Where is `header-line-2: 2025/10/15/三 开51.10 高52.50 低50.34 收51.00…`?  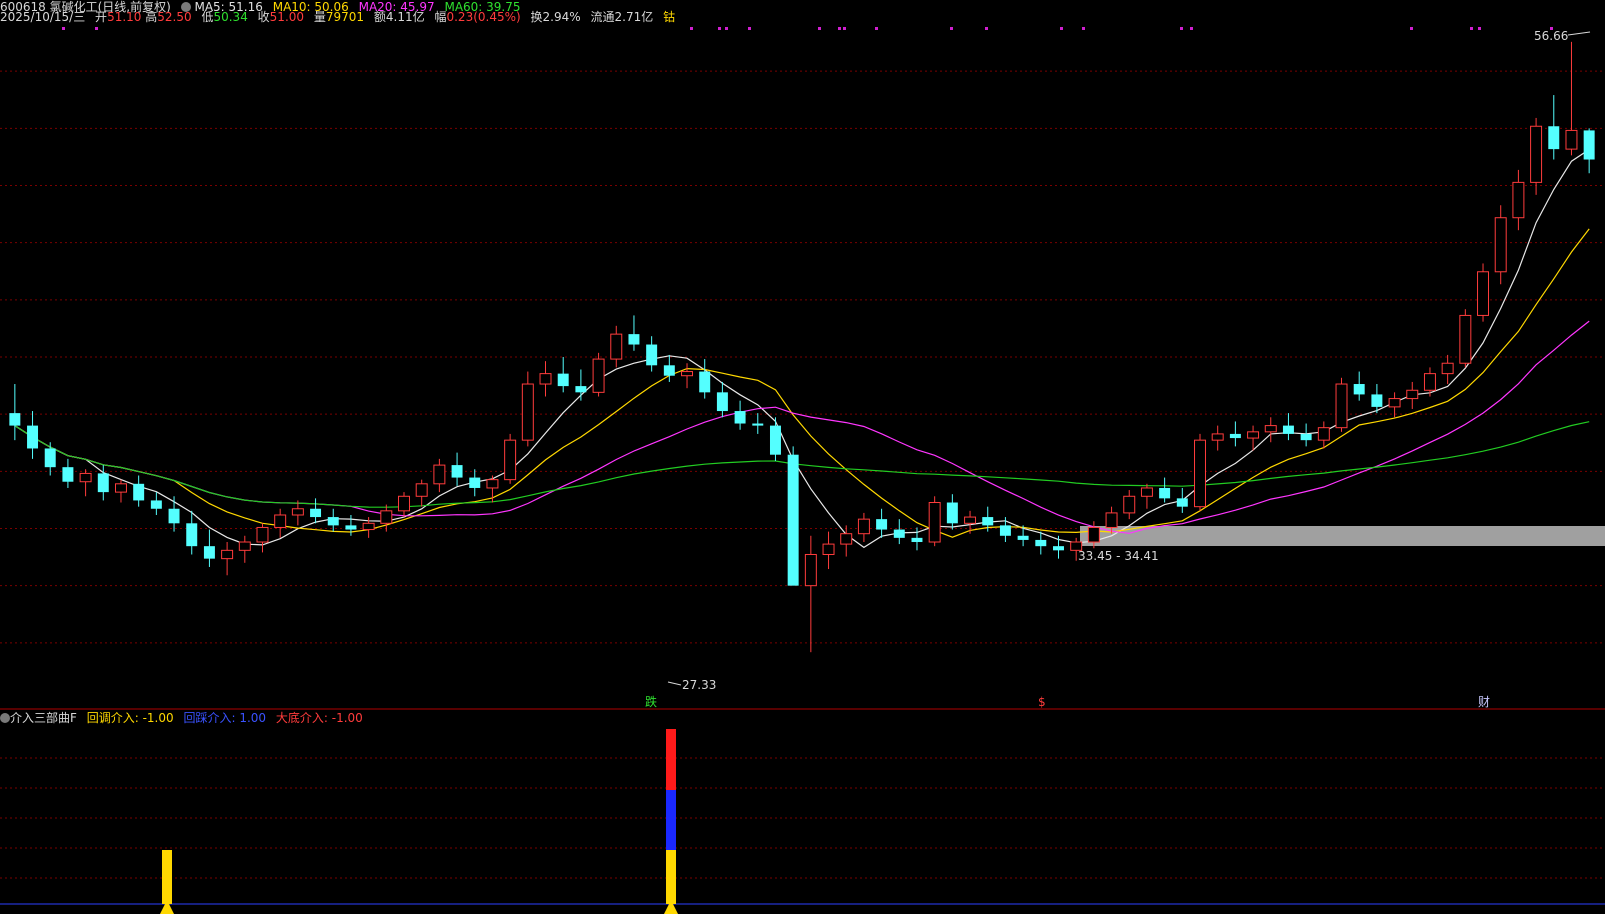
header-line-2: 2025/10/15/三 开51.10 高52.50 低50.34 收51.00… is located at coordinates (337, 17).